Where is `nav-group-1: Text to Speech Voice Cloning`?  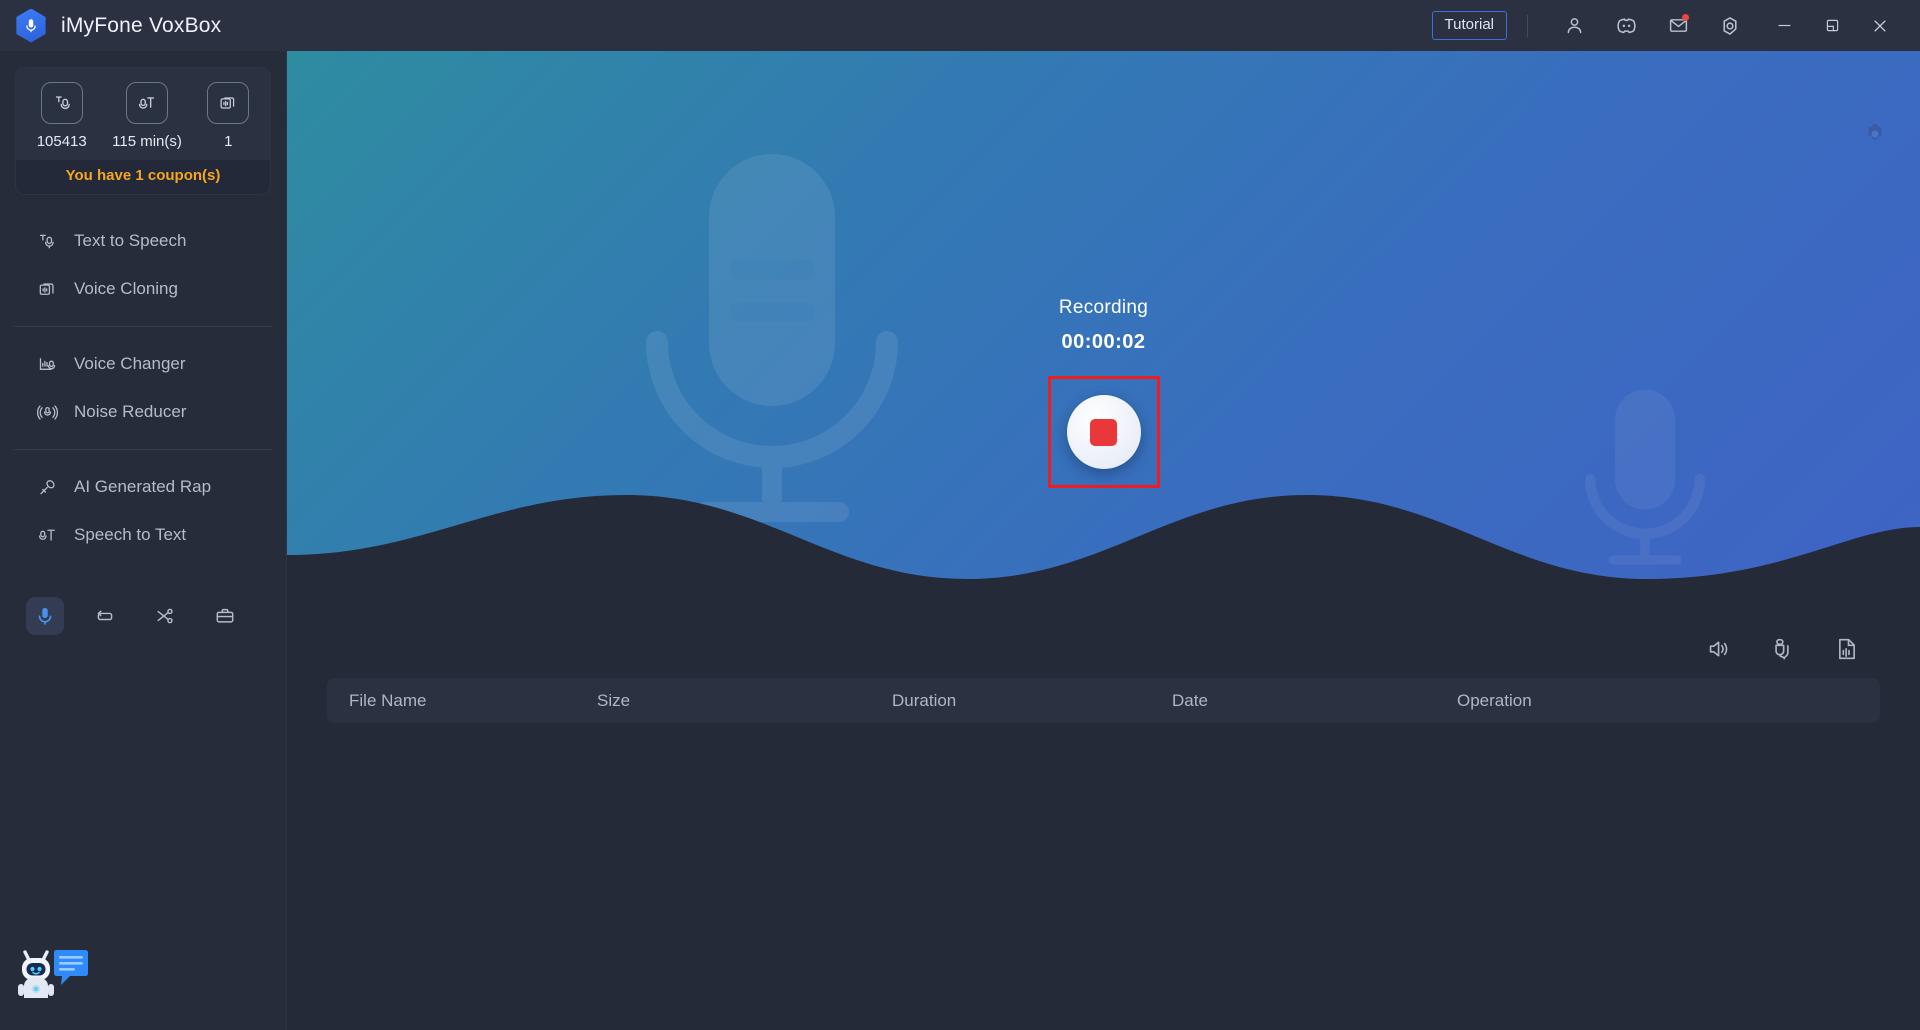
nav-group-1: Text to Speech Voice Cloning is located at coordinates (143, 265).